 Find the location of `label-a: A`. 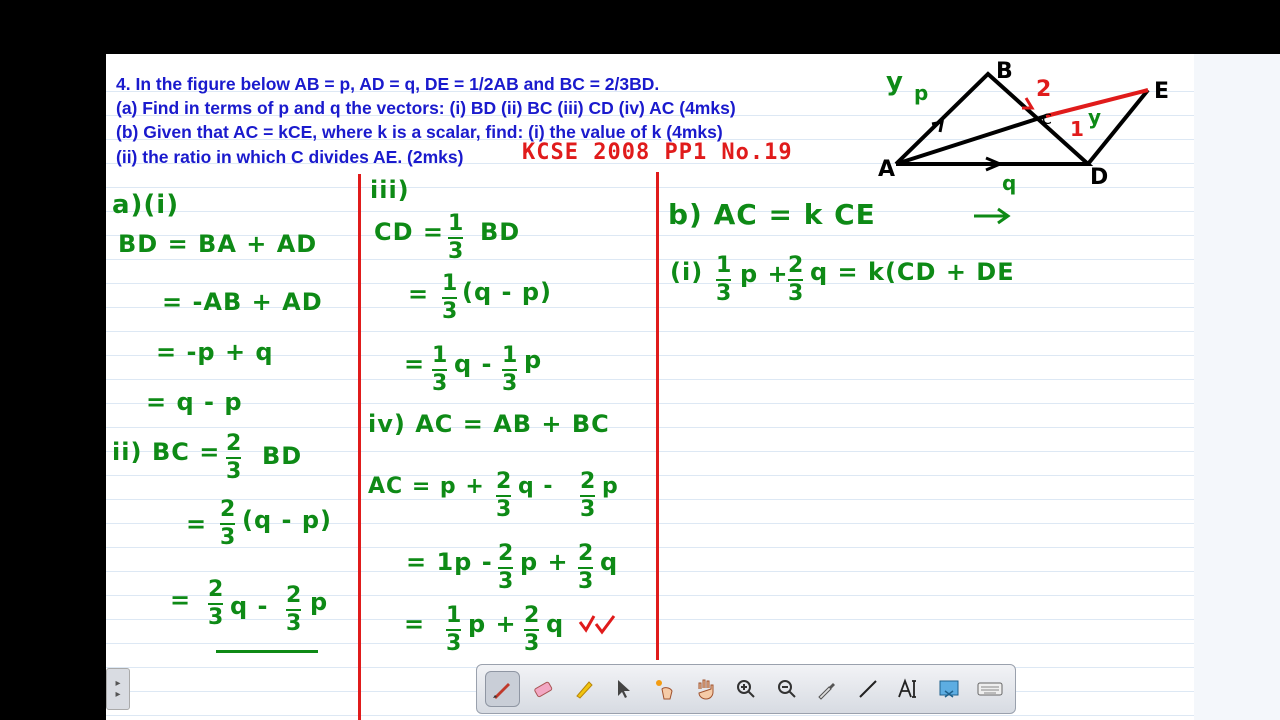

label-a: A is located at coordinates (886, 169).